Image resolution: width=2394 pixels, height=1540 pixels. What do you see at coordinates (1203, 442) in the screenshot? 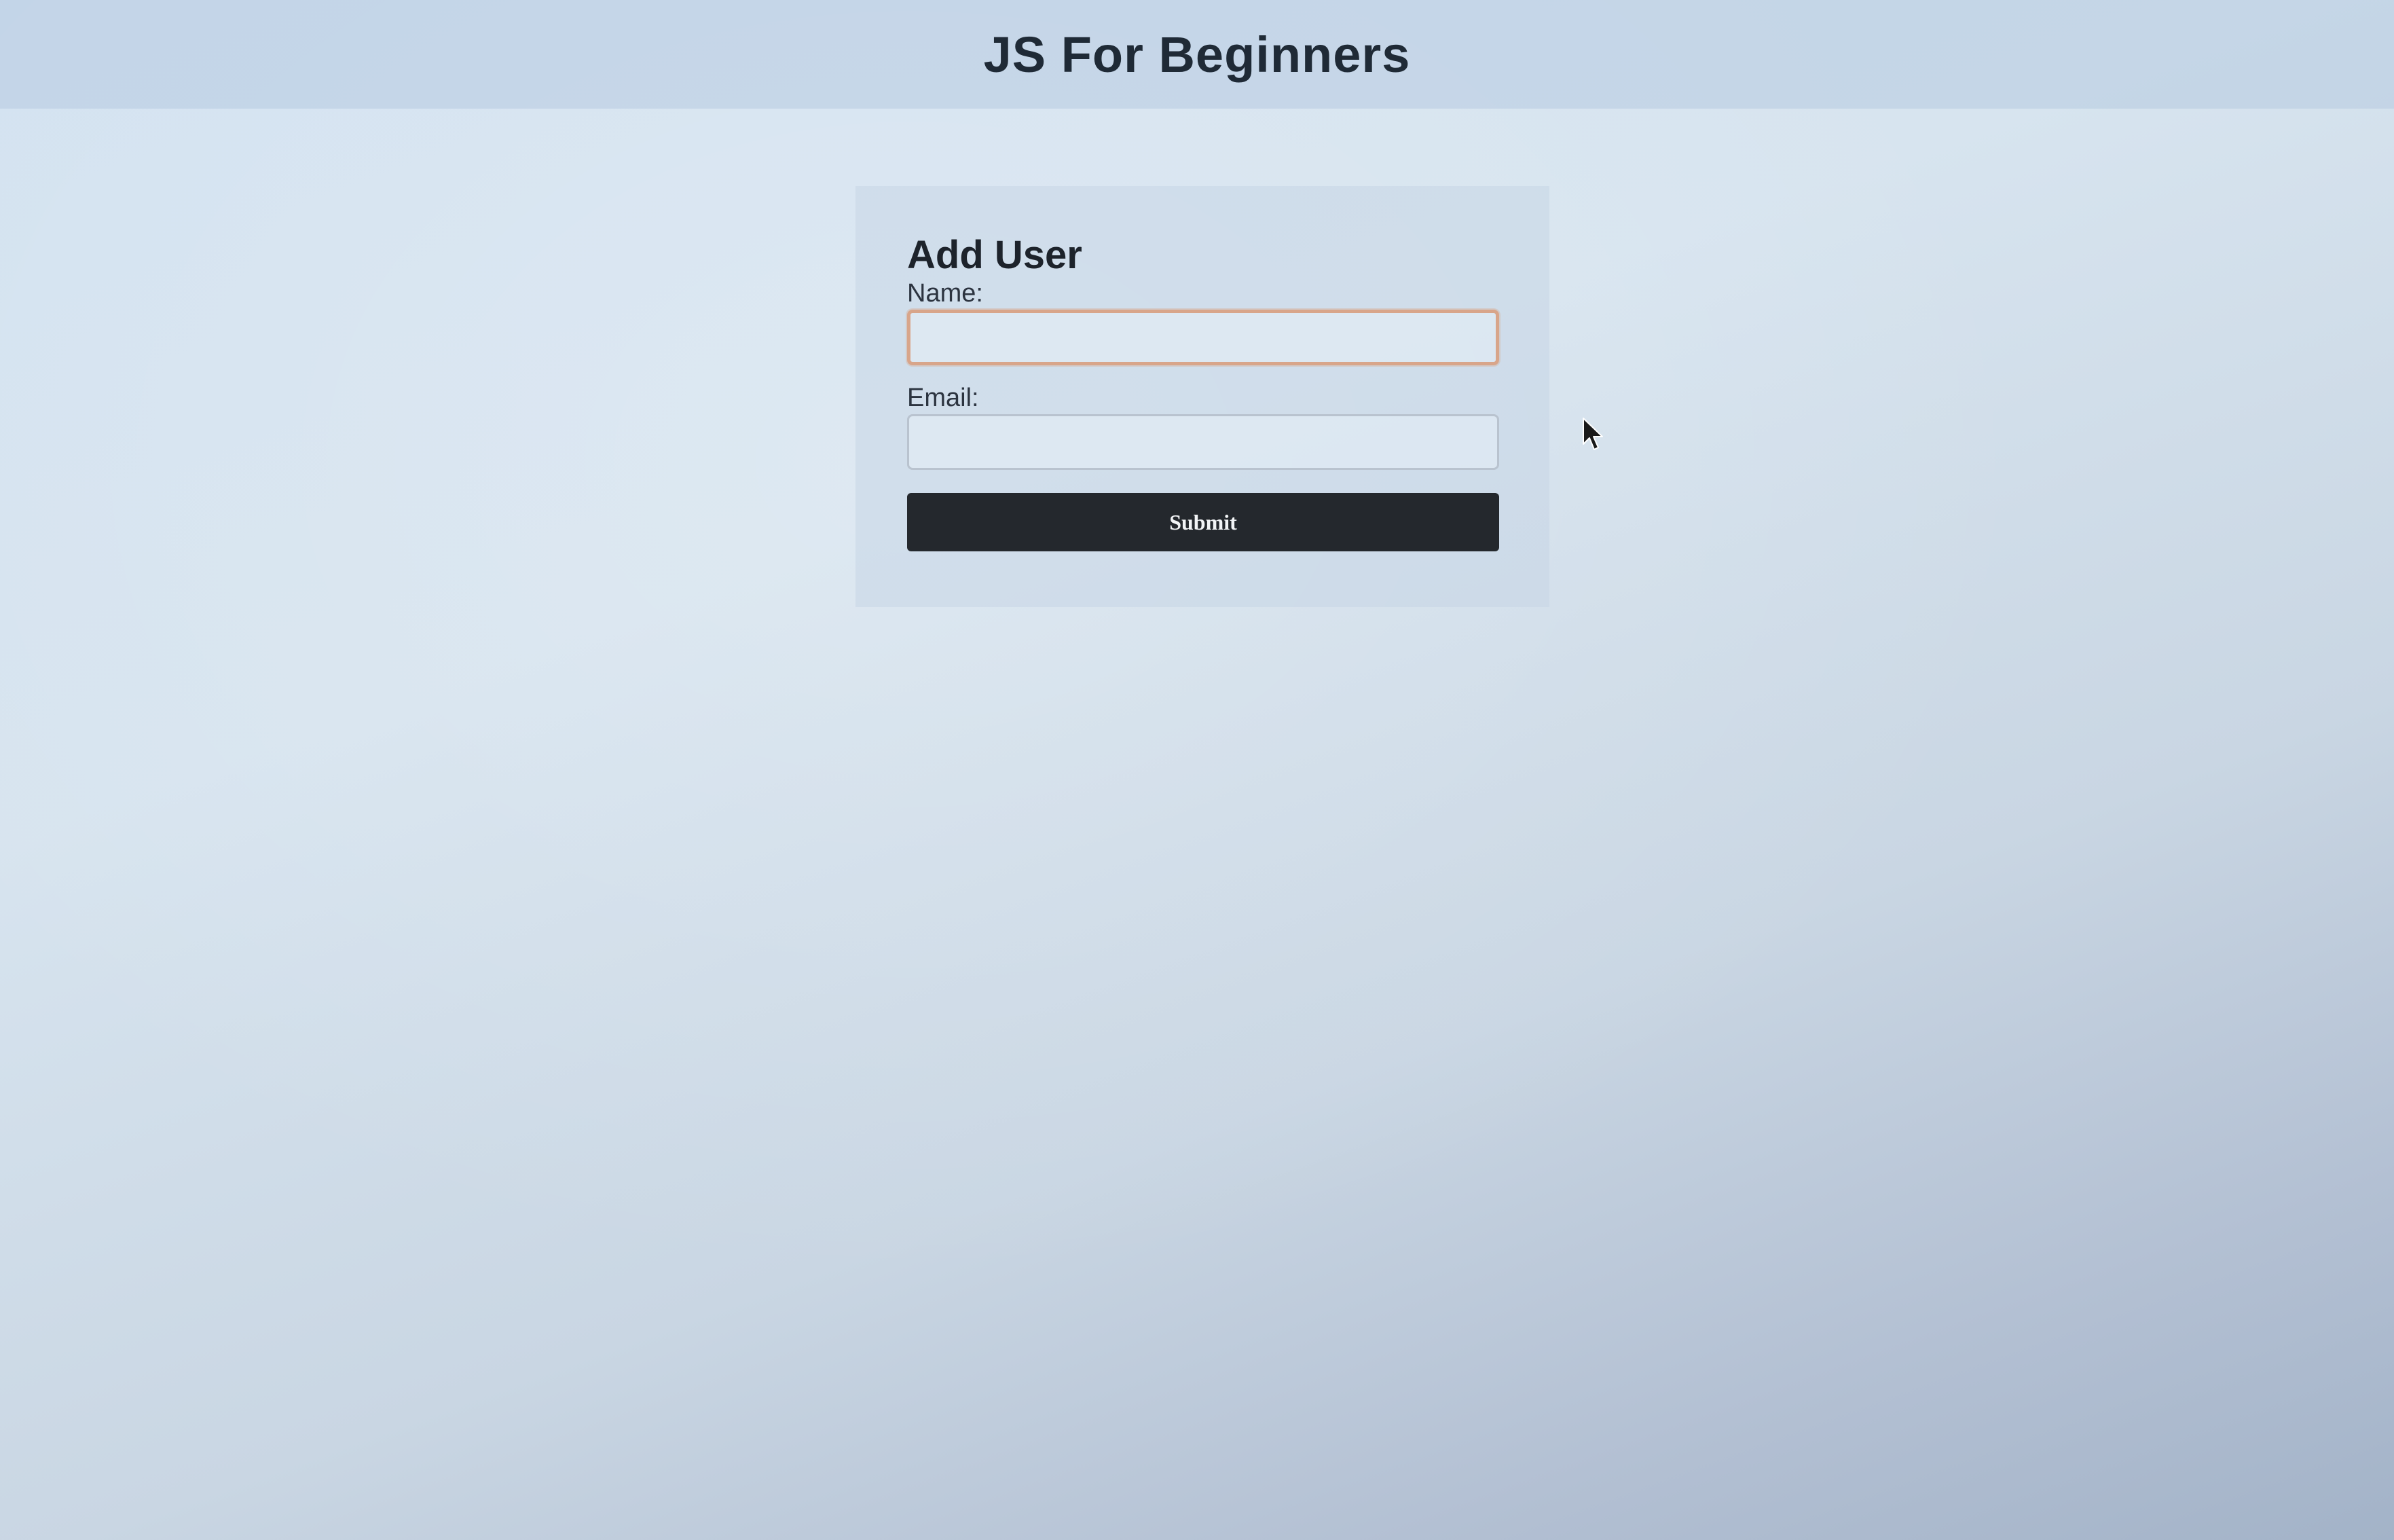
I see `email-input` at bounding box center [1203, 442].